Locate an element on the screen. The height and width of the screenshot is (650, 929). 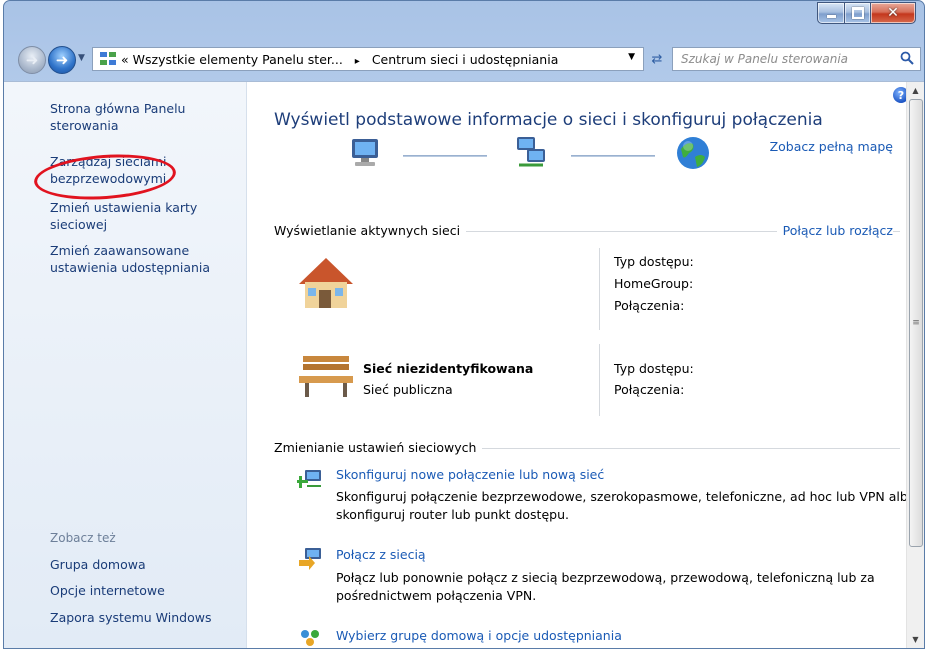
network-2-separator is located at coordinates (599, 380).